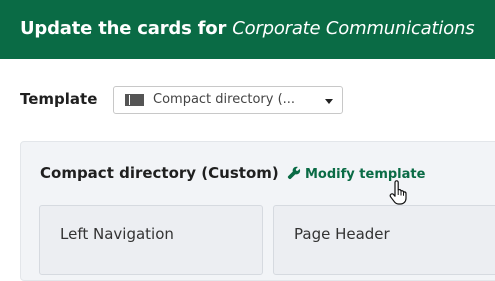 The height and width of the screenshot is (281, 495). What do you see at coordinates (117, 234) in the screenshot?
I see `card-label: Left Navigation` at bounding box center [117, 234].